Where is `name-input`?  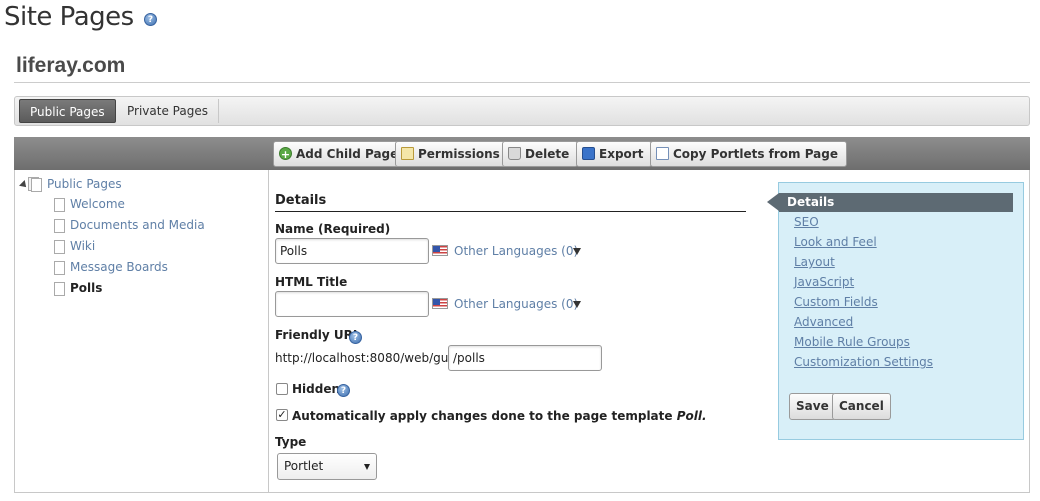
name-input is located at coordinates (352, 251).